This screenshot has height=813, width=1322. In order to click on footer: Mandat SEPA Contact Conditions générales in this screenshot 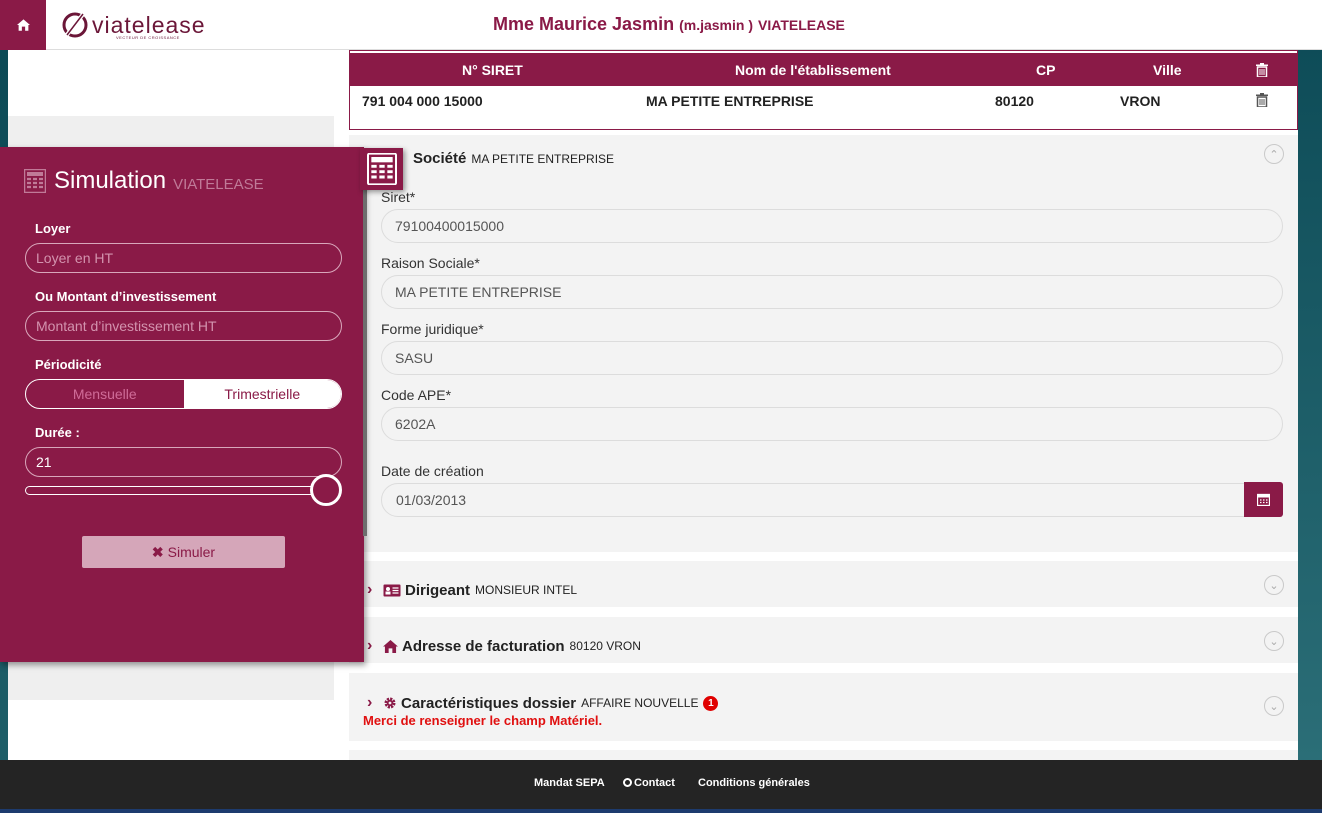, I will do `click(661, 784)`.